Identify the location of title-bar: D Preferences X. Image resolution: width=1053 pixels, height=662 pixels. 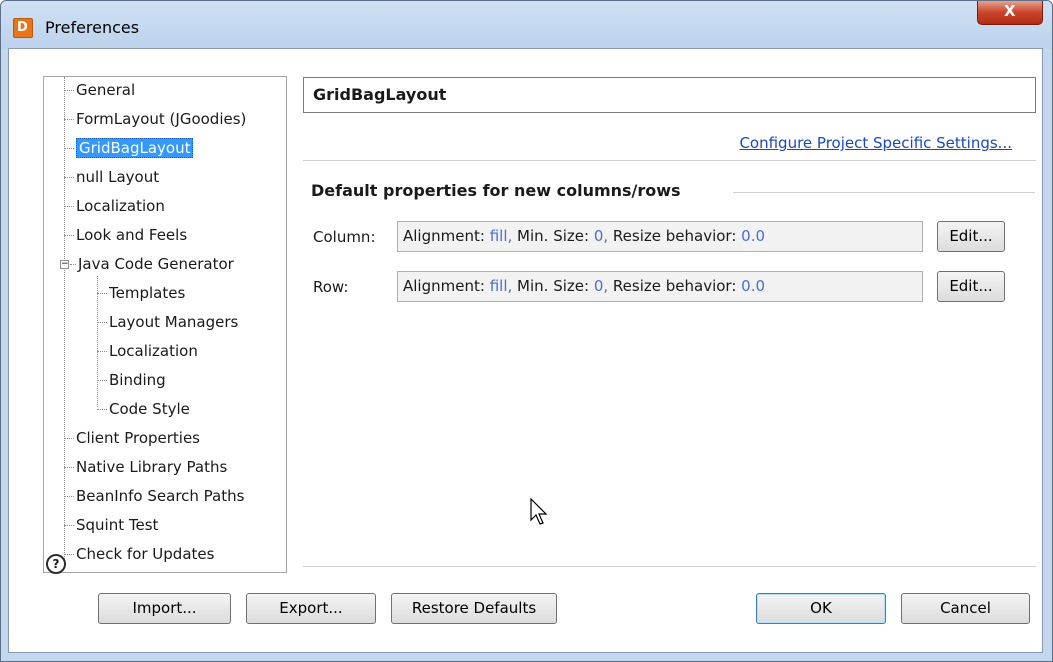
(526, 25).